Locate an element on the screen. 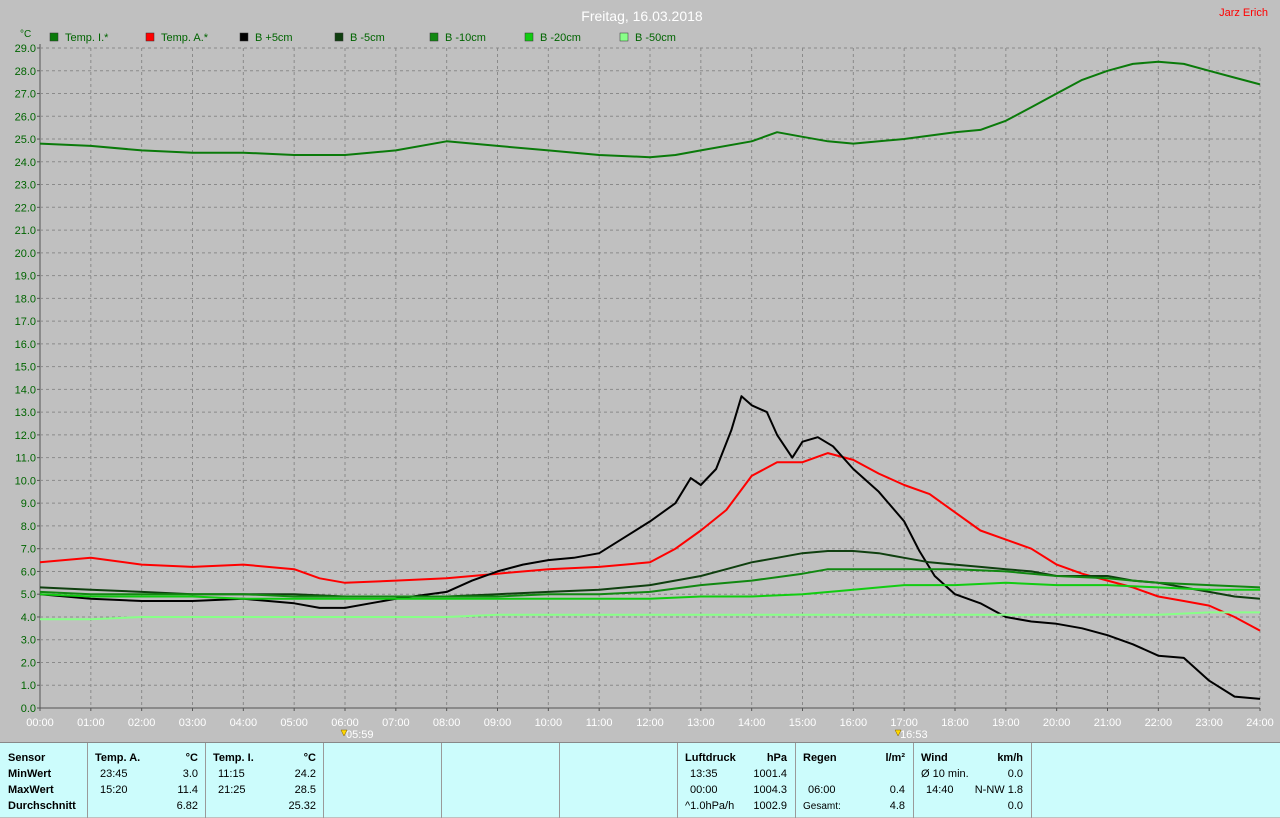 This screenshot has height=818, width=1280. x-tick-label: 12:00 is located at coordinates (650, 723).